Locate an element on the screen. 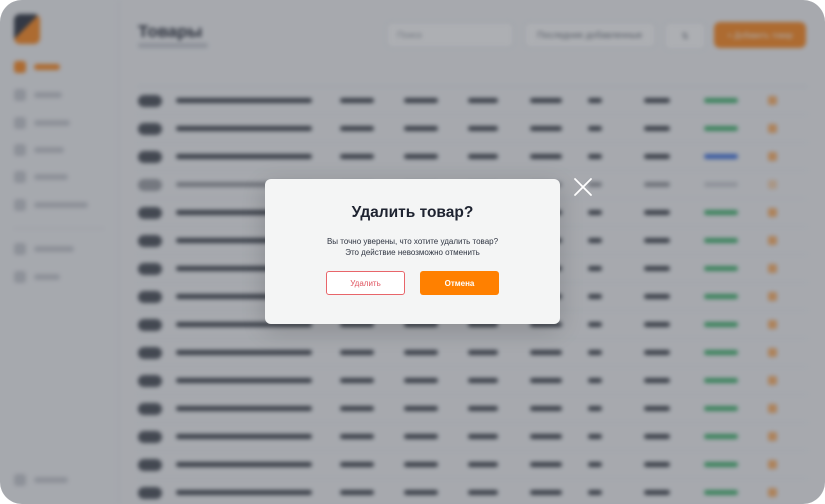 The width and height of the screenshot is (825, 504). dialog-title: Удалить товар? is located at coordinates (412, 212).